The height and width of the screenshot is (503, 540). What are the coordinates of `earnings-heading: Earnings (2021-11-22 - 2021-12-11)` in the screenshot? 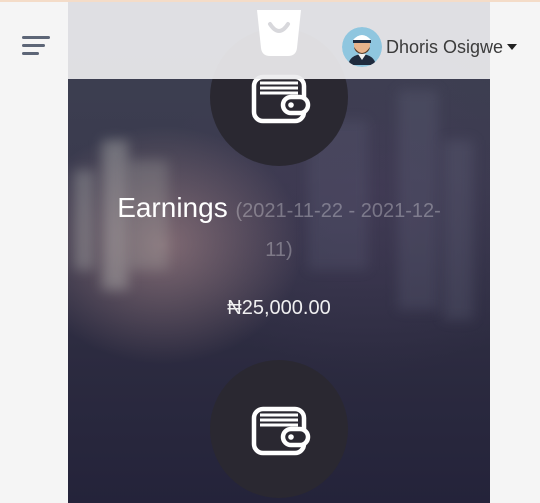 It's located at (279, 229).